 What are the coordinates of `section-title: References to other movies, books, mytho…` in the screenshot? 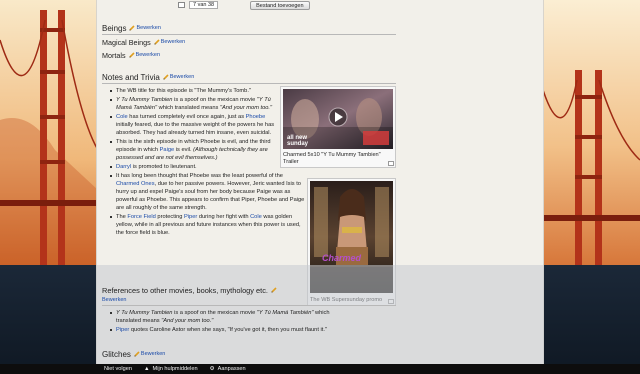 It's located at (185, 290).